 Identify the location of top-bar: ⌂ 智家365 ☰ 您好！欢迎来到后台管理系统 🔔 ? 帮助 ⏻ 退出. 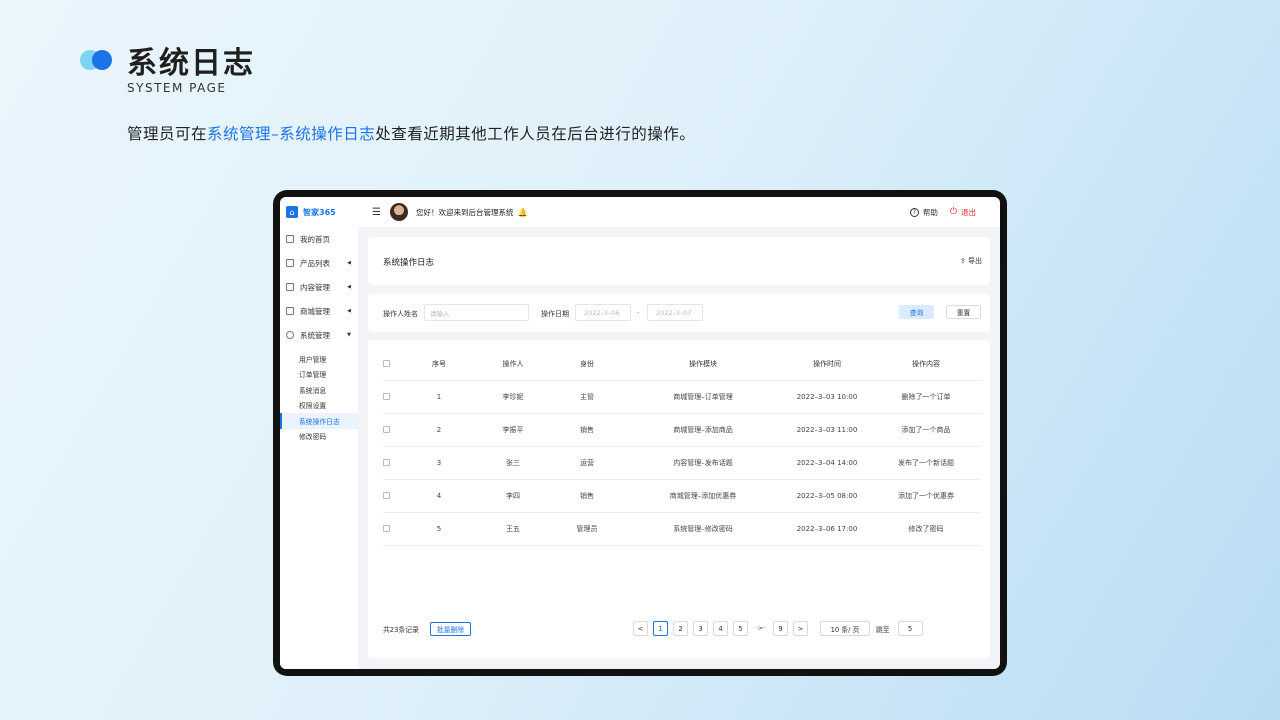
(640, 212).